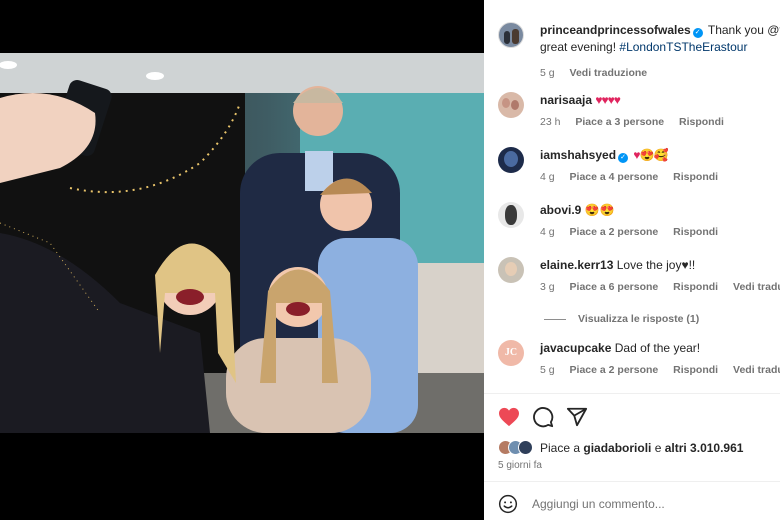  Describe the element at coordinates (547, 73) in the screenshot. I see `caption-time: 5 g` at that location.